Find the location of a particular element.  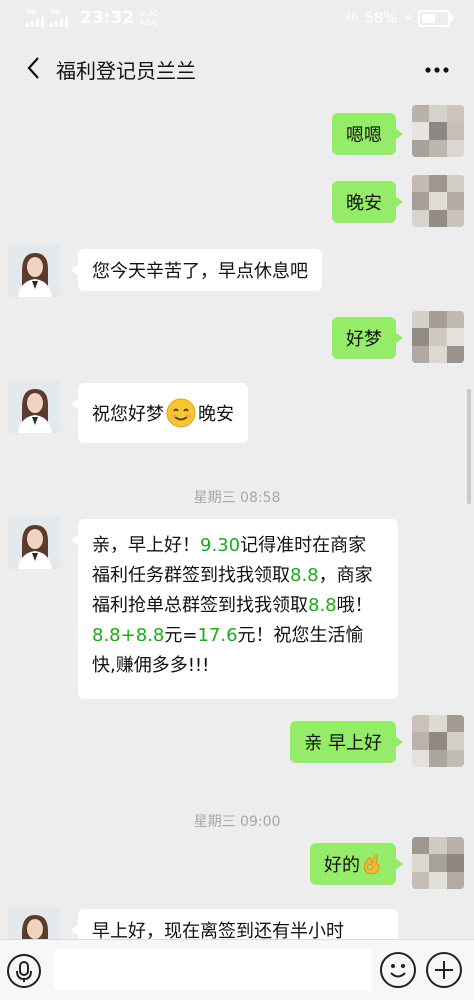

voice-icon is located at coordinates (24, 971).